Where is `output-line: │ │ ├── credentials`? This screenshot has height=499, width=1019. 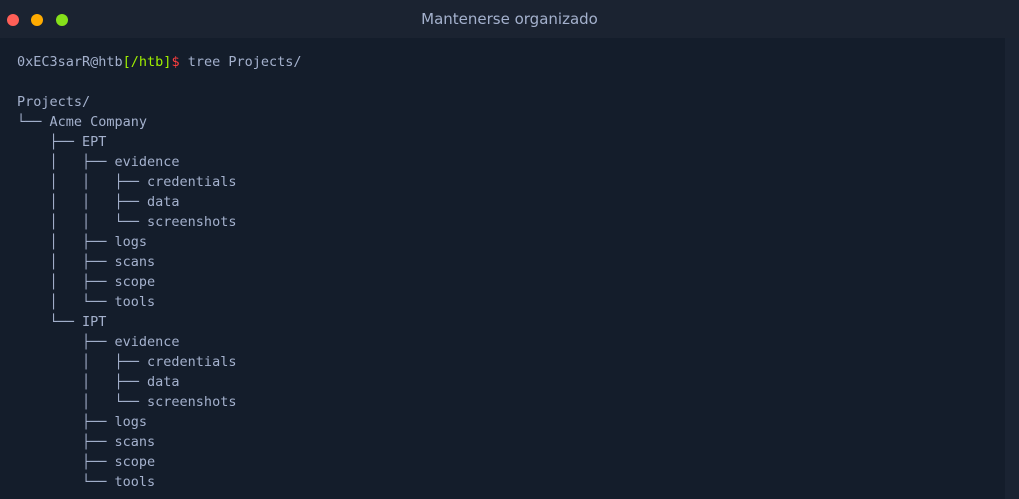
output-line: │ │ ├── credentials is located at coordinates (127, 182).